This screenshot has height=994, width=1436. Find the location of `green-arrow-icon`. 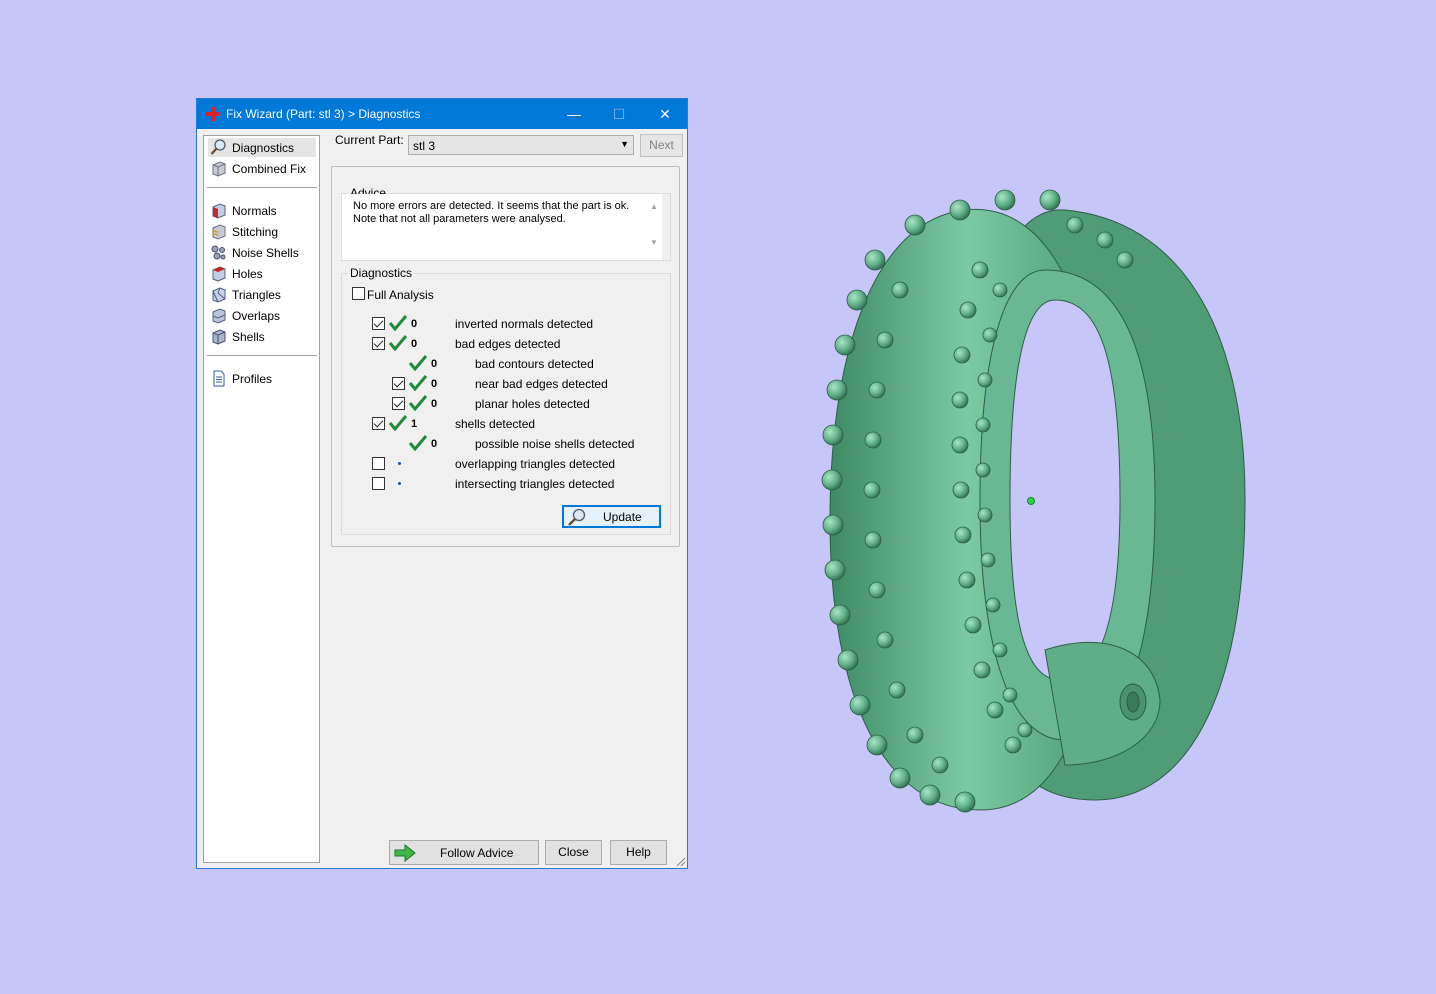

green-arrow-icon is located at coordinates (405, 853).